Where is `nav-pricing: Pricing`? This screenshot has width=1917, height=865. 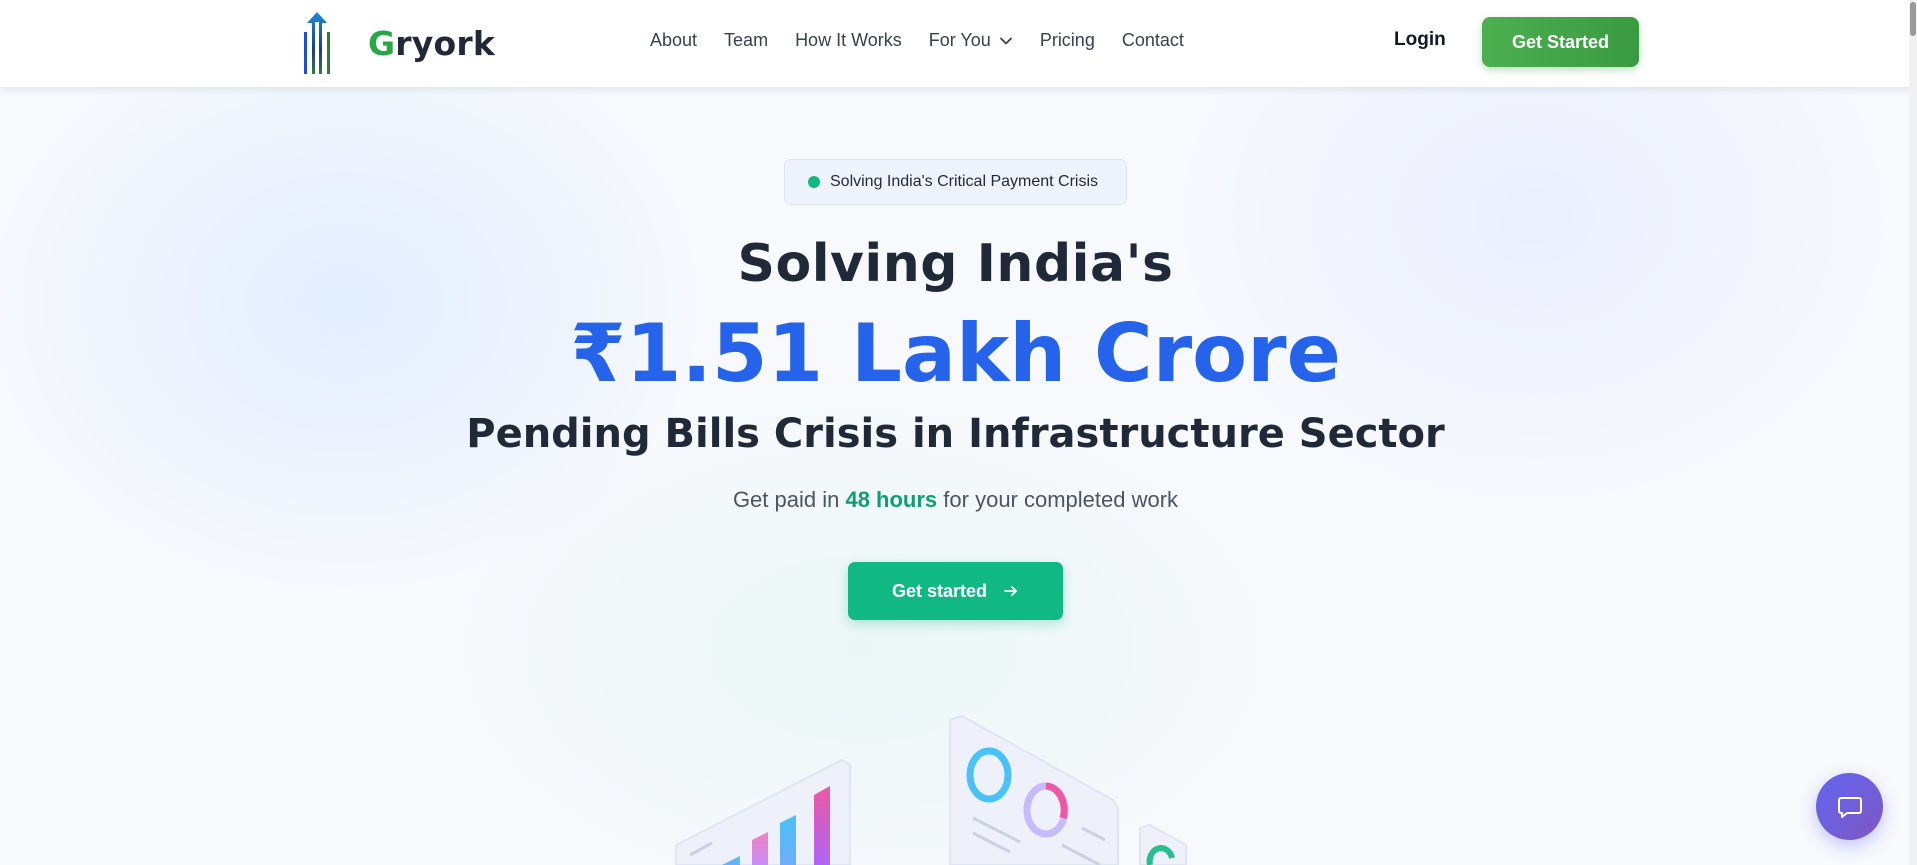
nav-pricing: Pricing is located at coordinates (1067, 40).